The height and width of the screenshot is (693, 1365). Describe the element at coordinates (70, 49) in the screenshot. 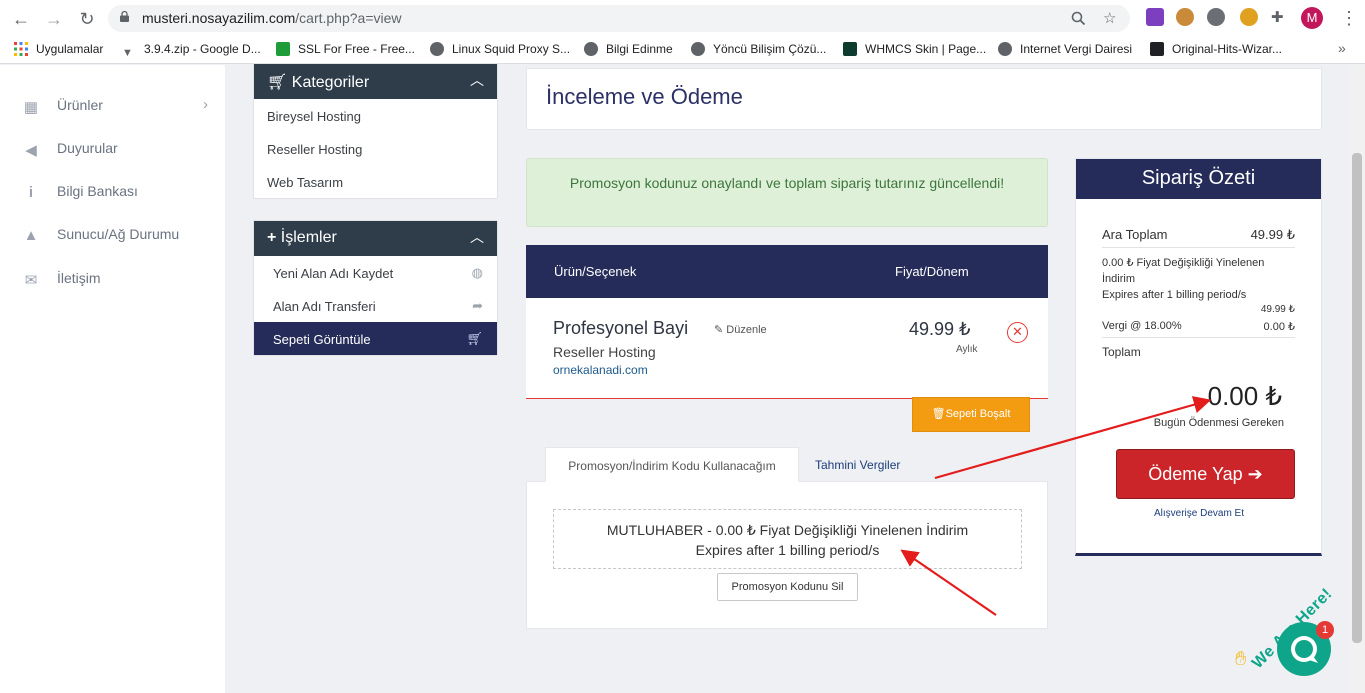

I see `bookmark-label: Uygulamalar` at that location.